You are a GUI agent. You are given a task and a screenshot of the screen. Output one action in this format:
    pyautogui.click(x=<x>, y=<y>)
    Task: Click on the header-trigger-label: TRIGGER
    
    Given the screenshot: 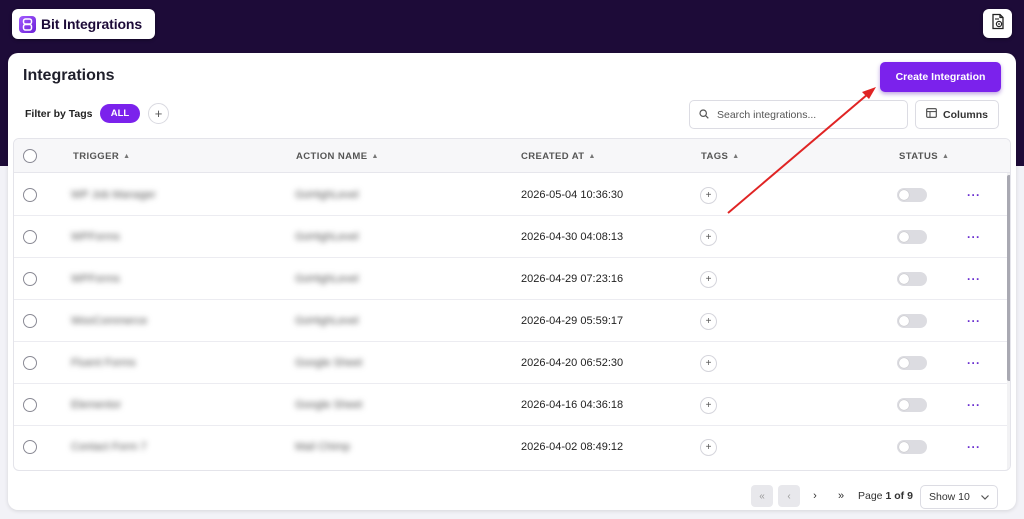 What is the action you would take?
    pyautogui.click(x=96, y=156)
    